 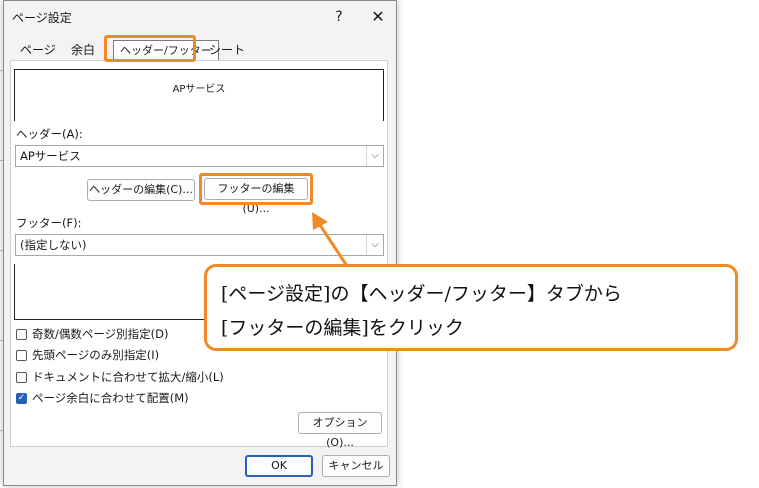 I want to click on callout-arrow, so click(x=330, y=239).